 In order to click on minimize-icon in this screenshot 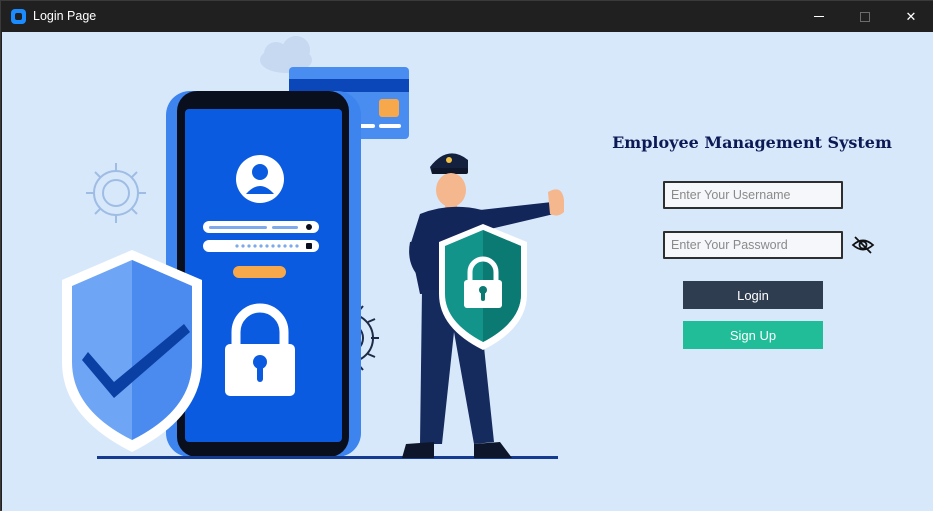, I will do `click(819, 16)`.